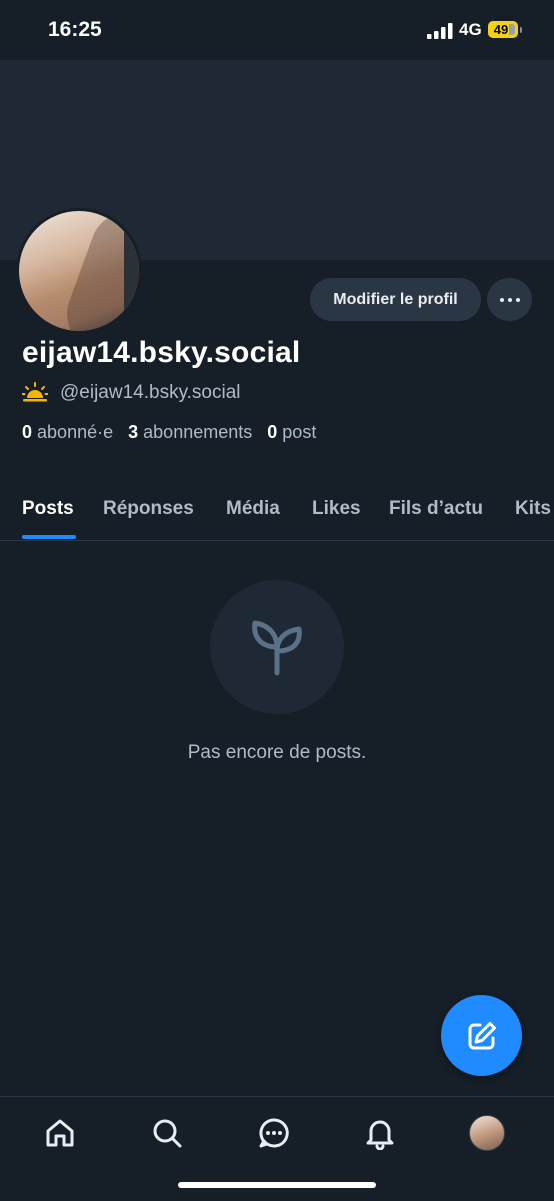 This screenshot has height=1201, width=554. I want to click on battery-cap, so click(521, 30).